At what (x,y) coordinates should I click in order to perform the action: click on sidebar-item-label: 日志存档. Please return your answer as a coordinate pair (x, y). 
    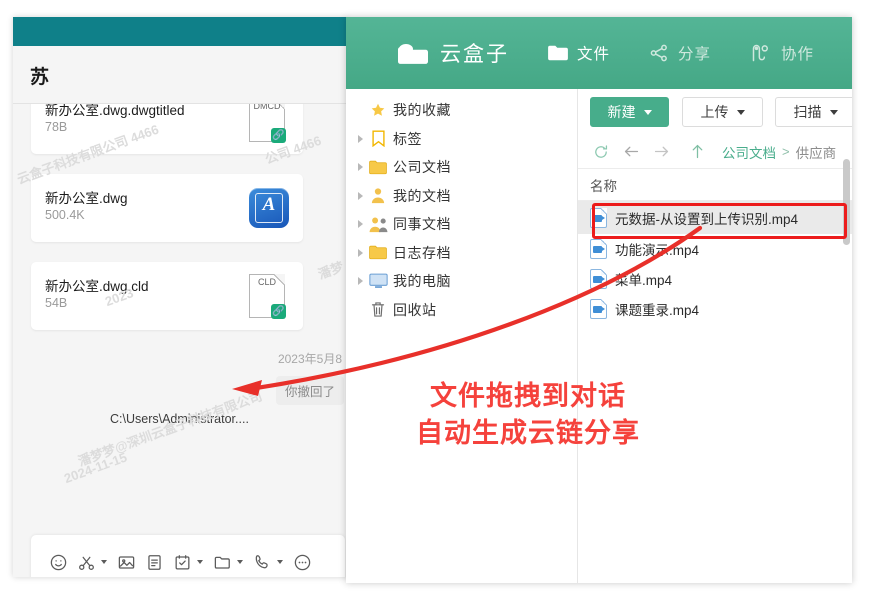
    Looking at the image, I should click on (422, 252).